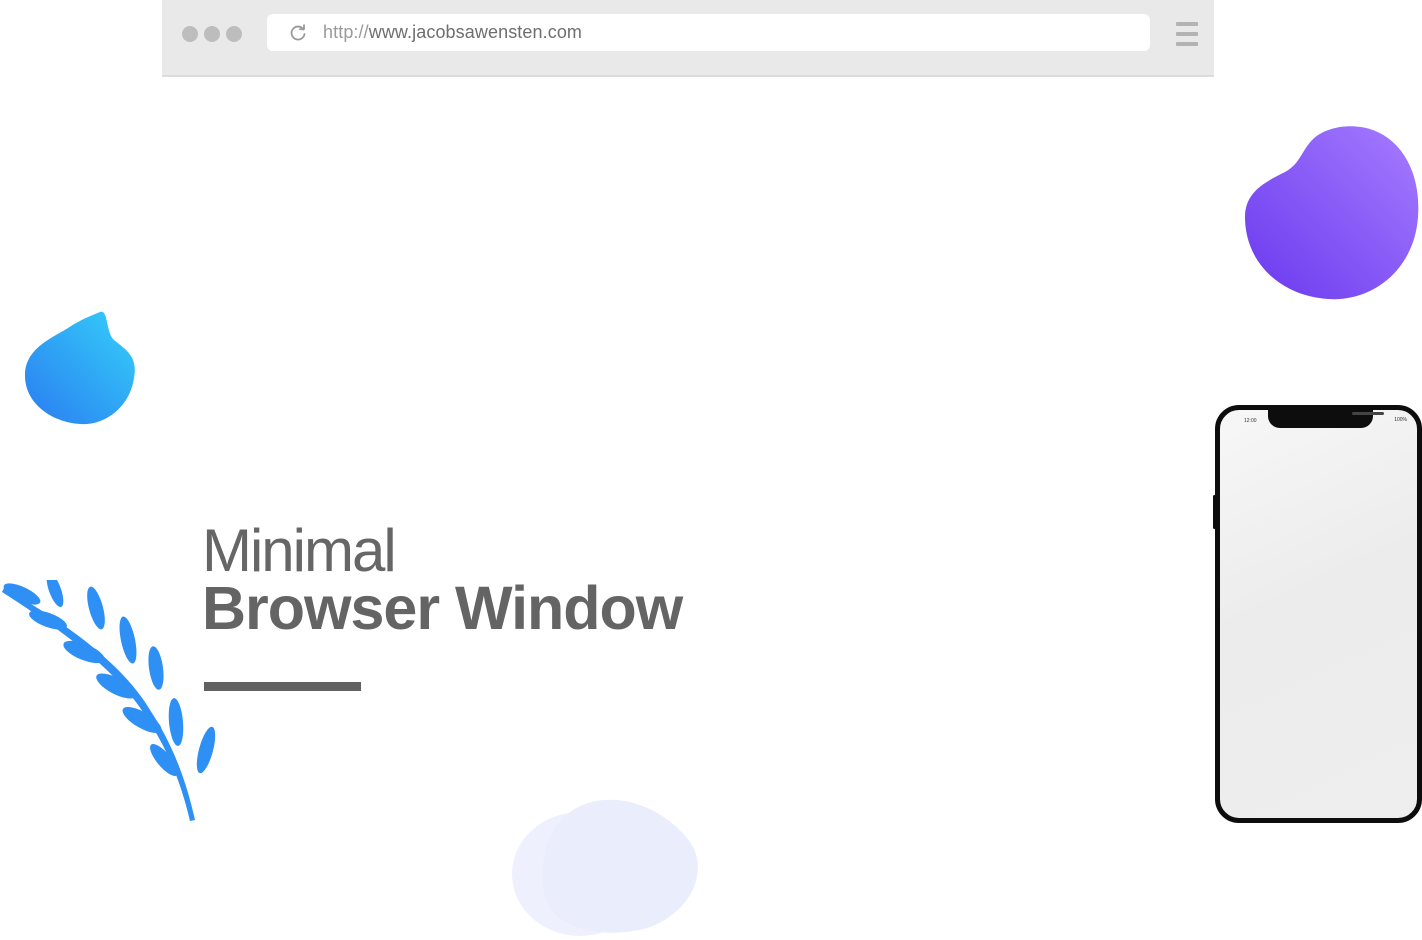  I want to click on window-control-dot-close, so click(190, 34).